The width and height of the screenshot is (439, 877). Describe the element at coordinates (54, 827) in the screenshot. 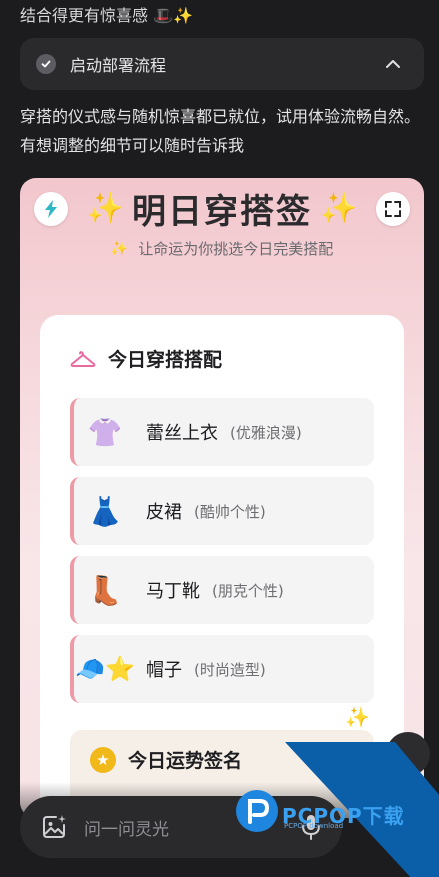

I see `ai-image-icon` at that location.